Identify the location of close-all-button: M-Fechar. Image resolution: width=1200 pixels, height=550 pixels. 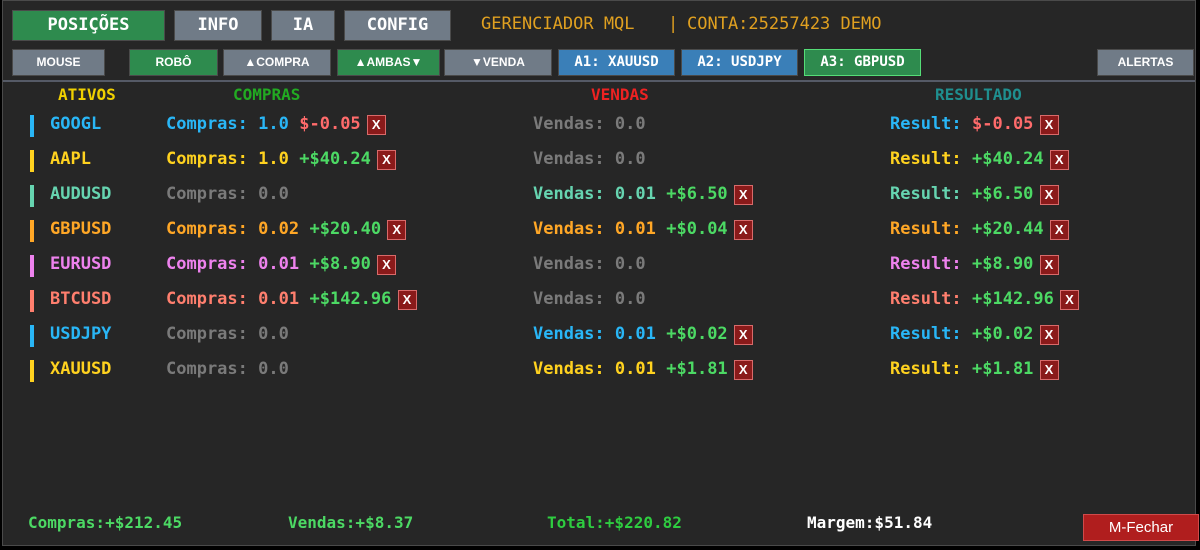
(1141, 527).